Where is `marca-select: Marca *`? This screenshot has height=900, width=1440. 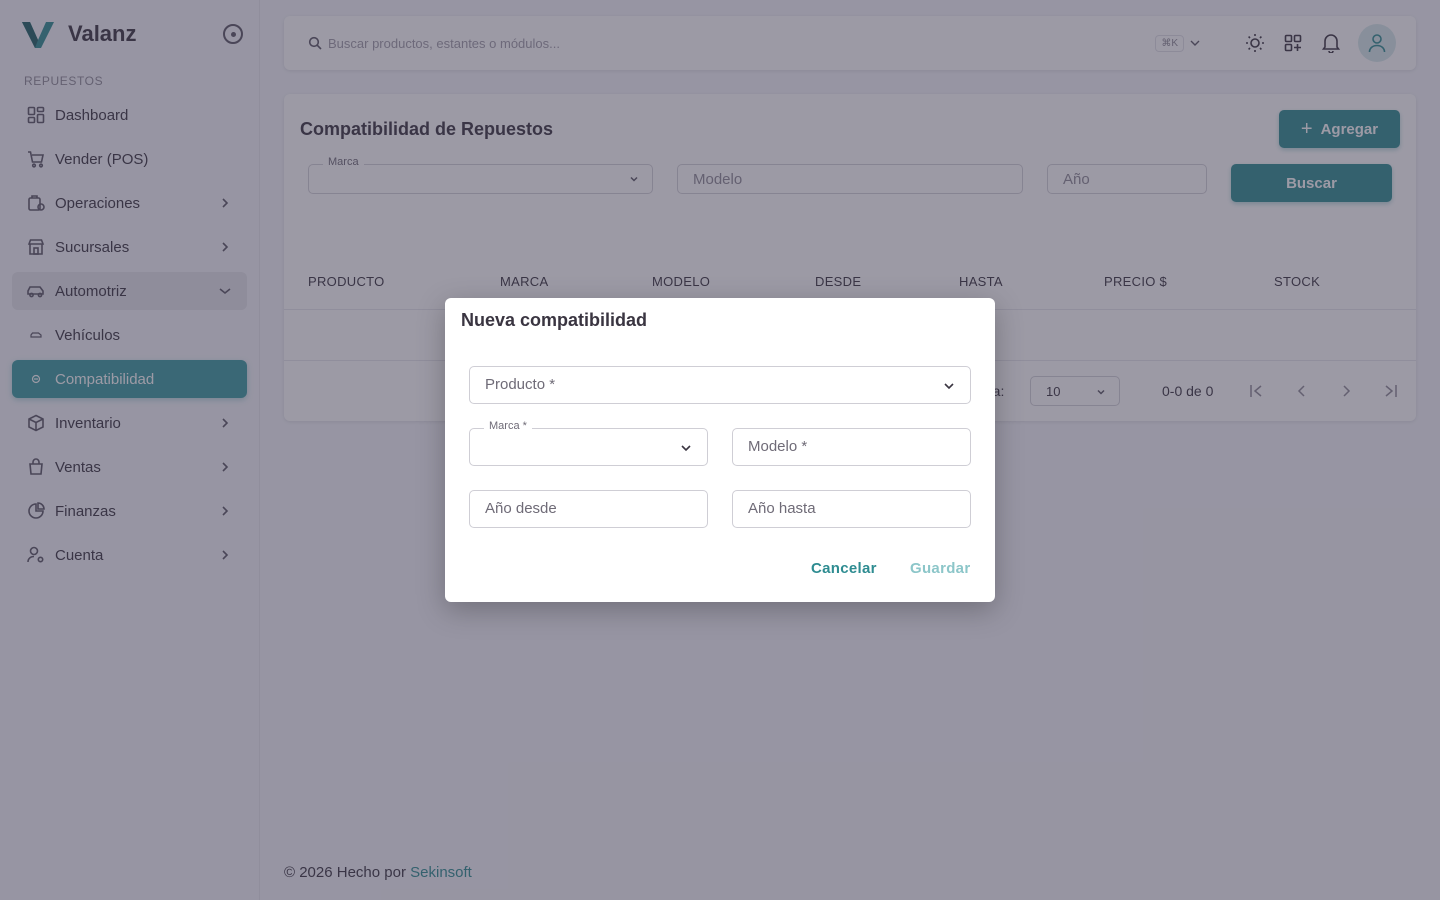 marca-select: Marca * is located at coordinates (588, 443).